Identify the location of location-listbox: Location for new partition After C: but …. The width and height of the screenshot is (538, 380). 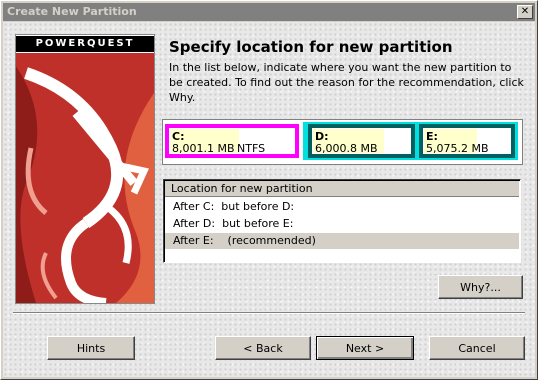
(342, 221).